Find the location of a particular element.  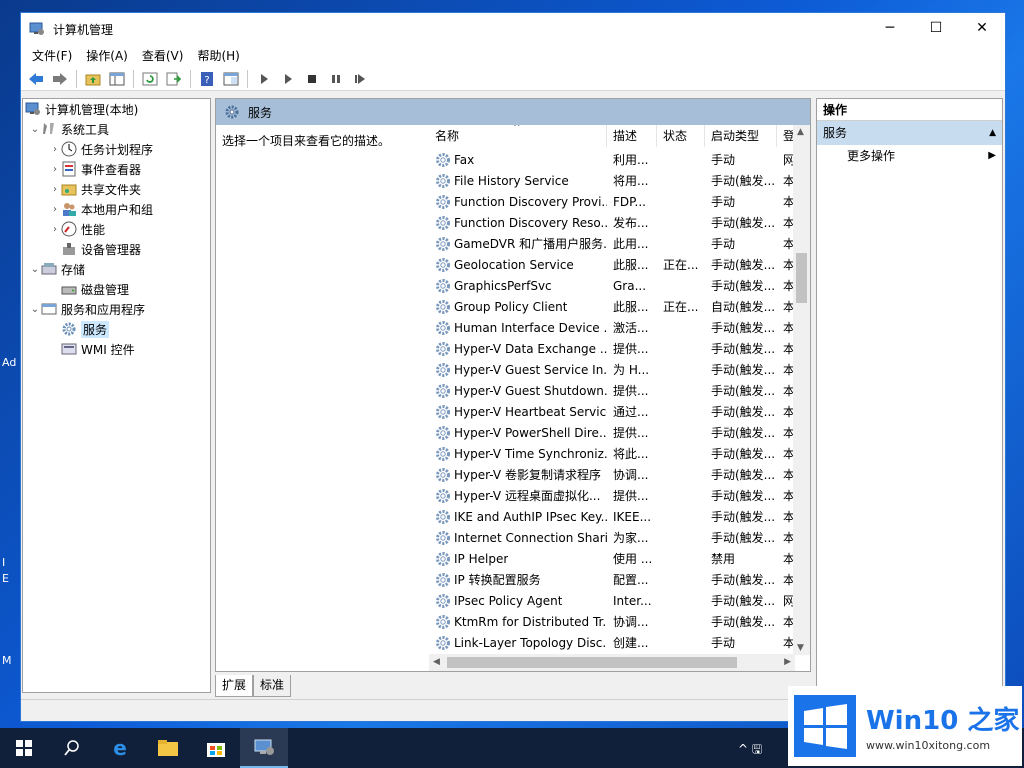

search-icon is located at coordinates (72, 748).